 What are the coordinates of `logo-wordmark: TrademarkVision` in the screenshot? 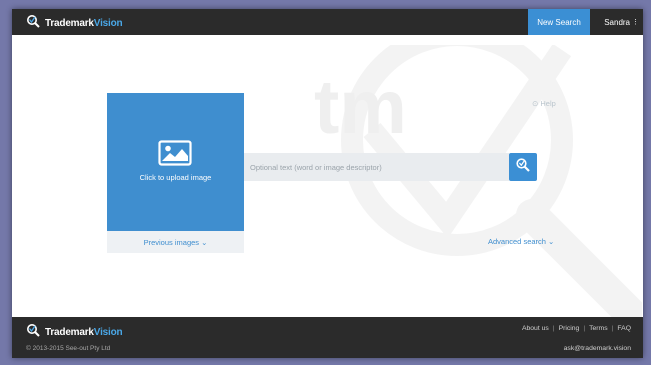 It's located at (84, 23).